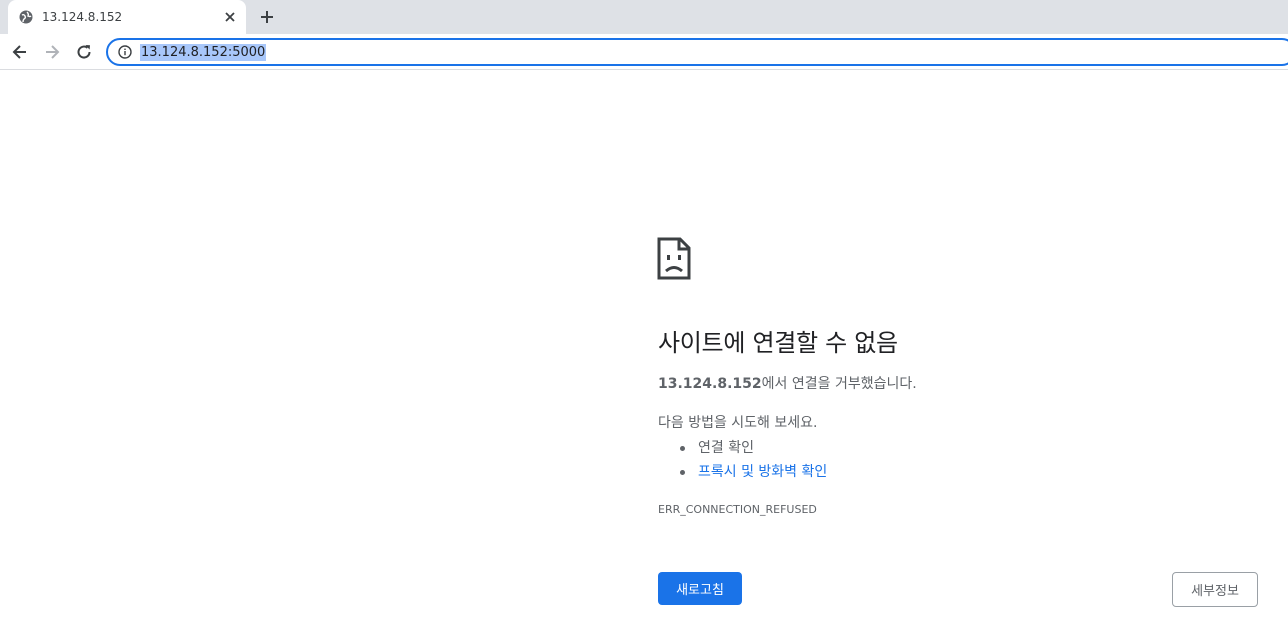 The width and height of the screenshot is (1288, 631). What do you see at coordinates (762, 472) in the screenshot?
I see `suggestion-check-proxy-link: 프록시 및 방화벽 확인` at bounding box center [762, 472].